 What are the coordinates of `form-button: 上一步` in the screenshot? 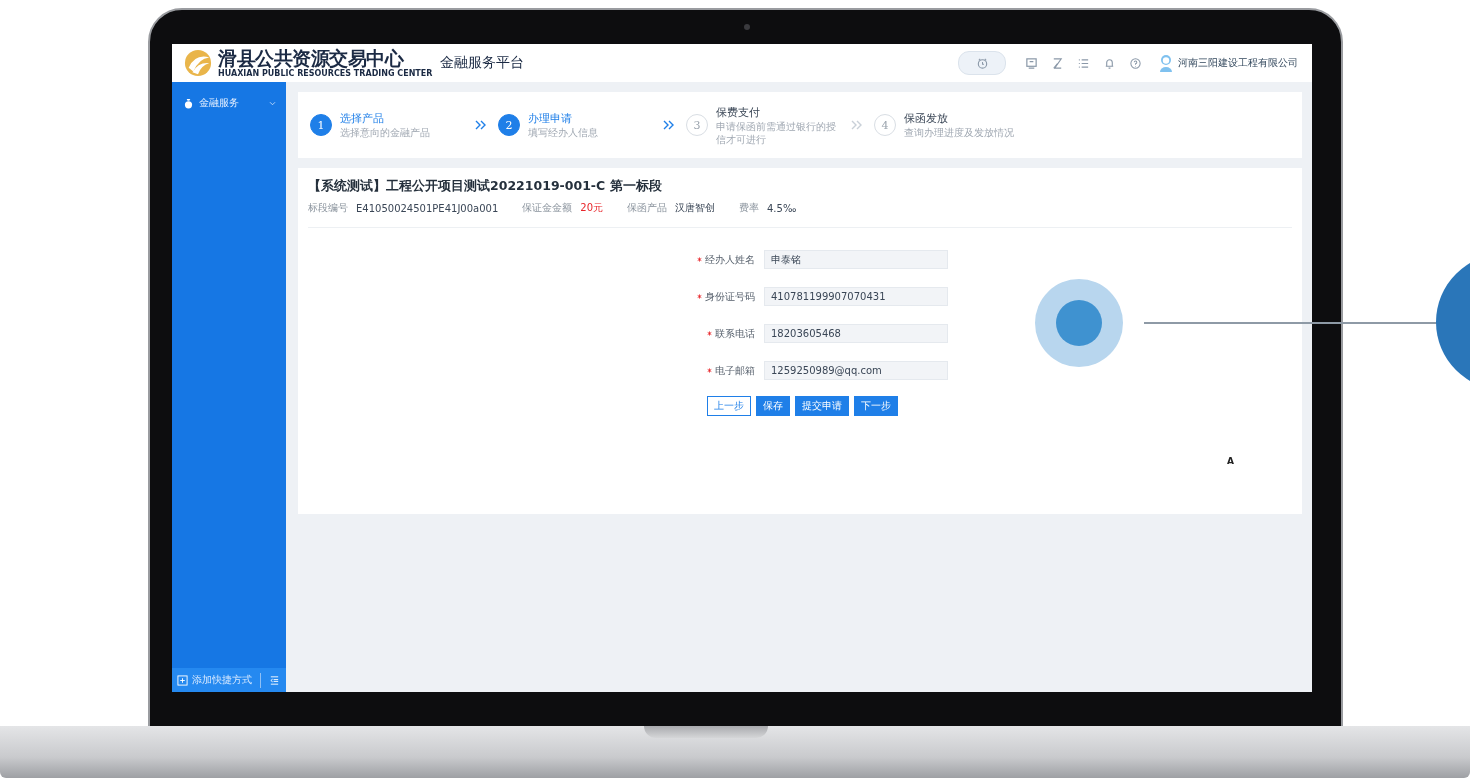 It's located at (729, 406).